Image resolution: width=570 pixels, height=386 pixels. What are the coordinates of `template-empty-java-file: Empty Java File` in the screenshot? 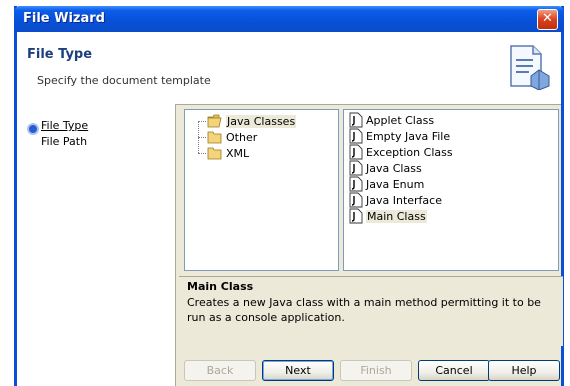 It's located at (399, 136).